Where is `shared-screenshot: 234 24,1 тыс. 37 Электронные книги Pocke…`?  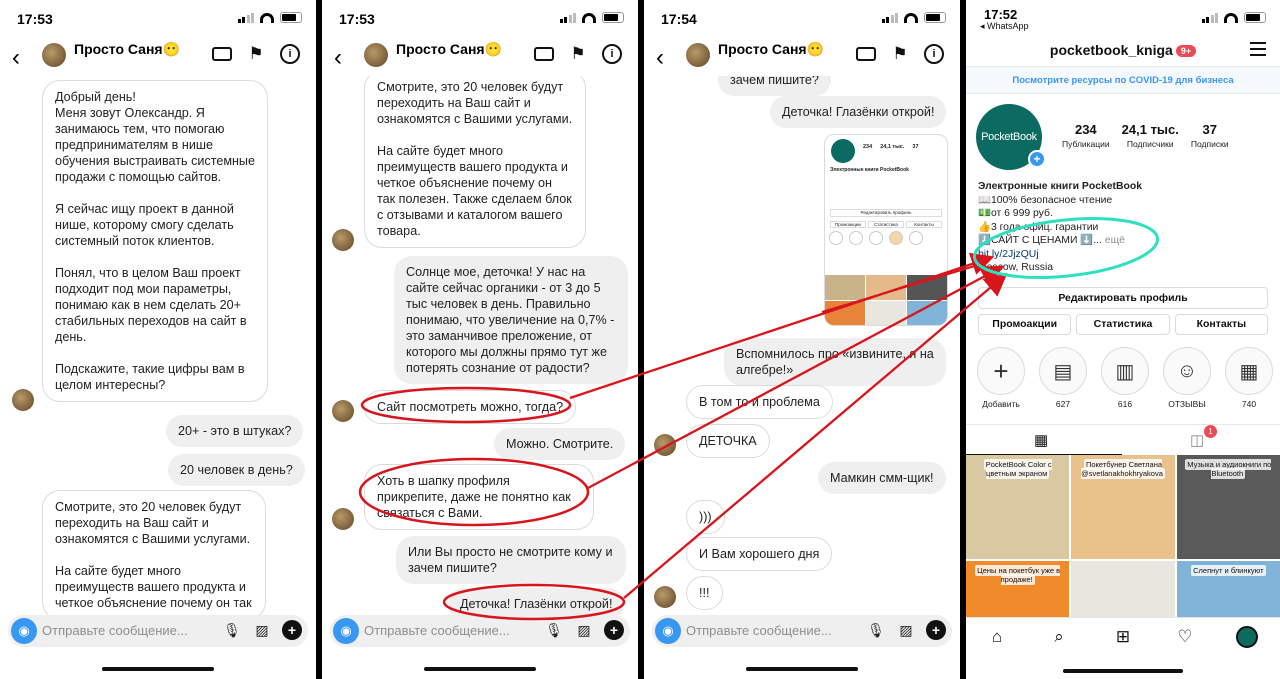 shared-screenshot: 234 24,1 тыс. 37 Электронные книги Pocke… is located at coordinates (886, 230).